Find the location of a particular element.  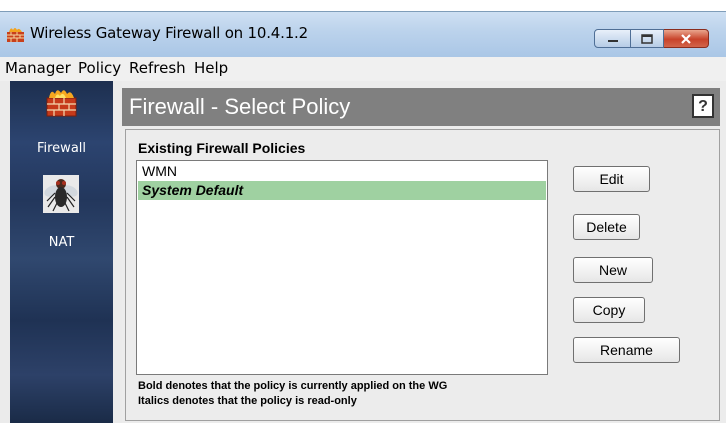

minimize-icon is located at coordinates (612, 40).